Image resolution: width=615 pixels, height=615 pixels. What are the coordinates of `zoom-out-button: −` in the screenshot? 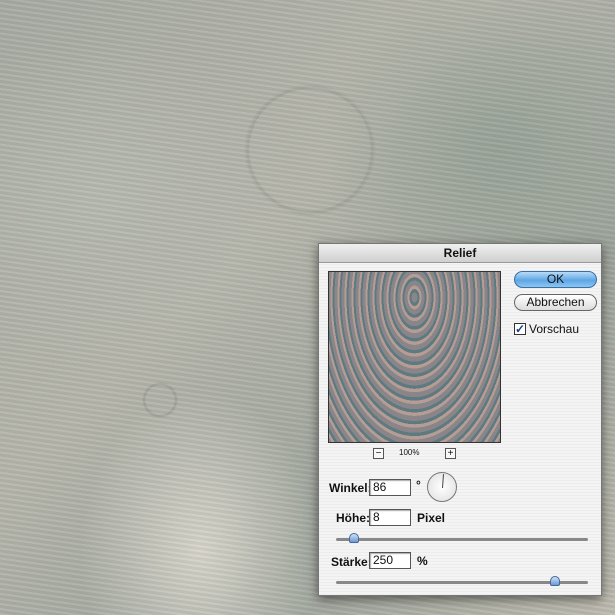 It's located at (378, 453).